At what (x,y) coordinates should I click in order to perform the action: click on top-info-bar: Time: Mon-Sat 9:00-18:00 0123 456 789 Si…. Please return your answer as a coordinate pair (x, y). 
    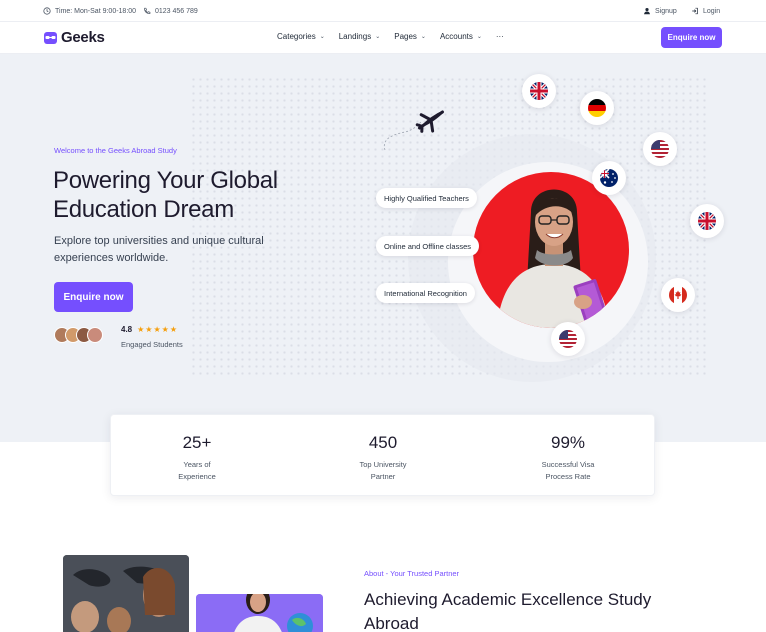
    Looking at the image, I should click on (383, 11).